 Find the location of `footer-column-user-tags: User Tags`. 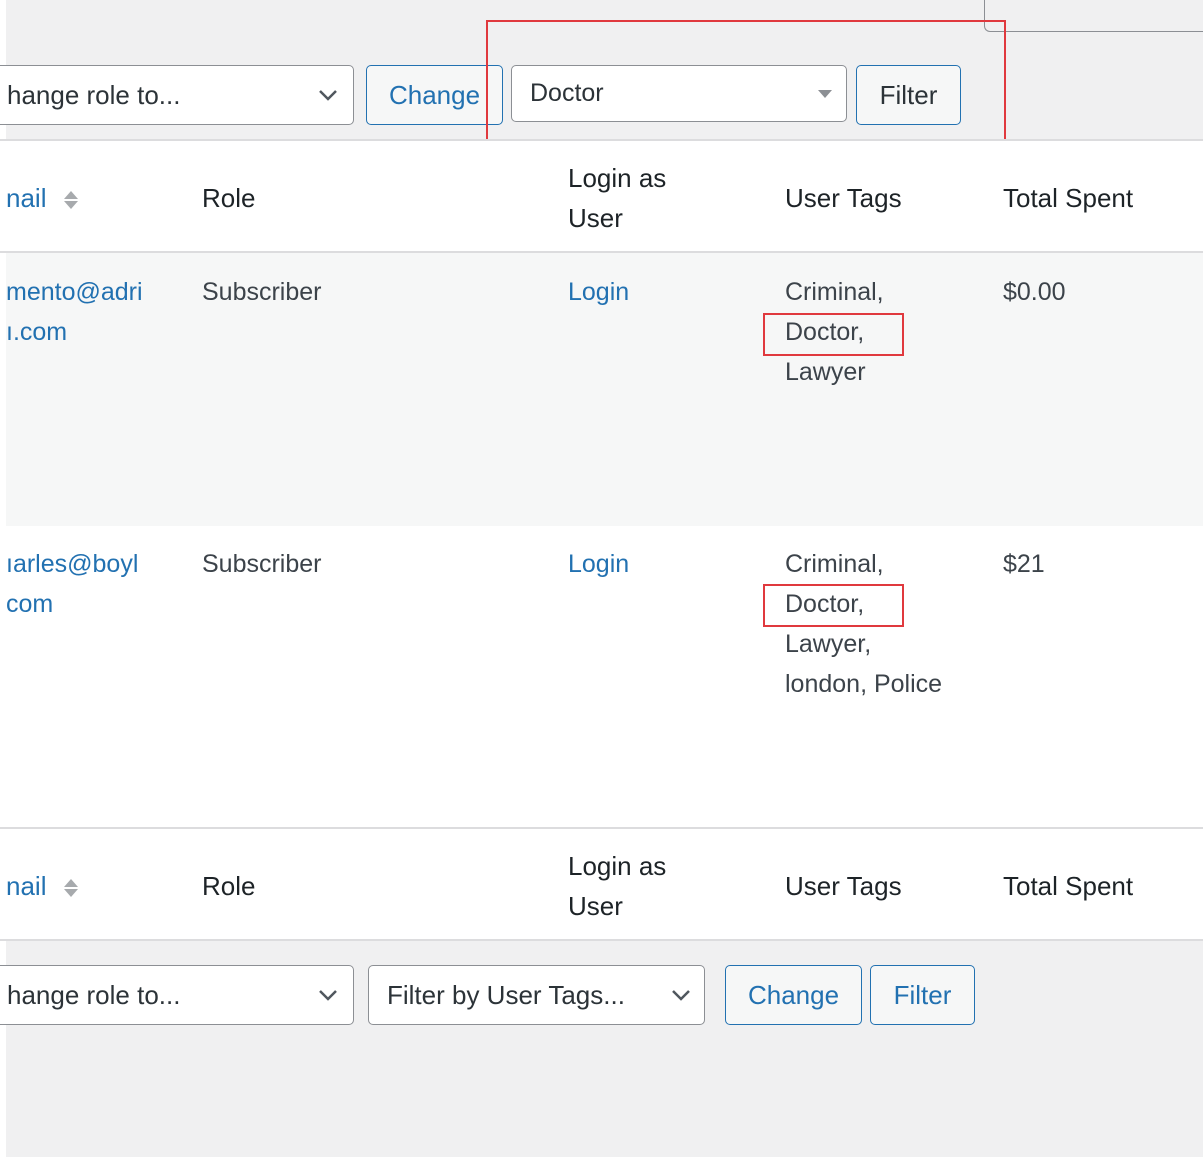

footer-column-user-tags: User Tags is located at coordinates (843, 886).